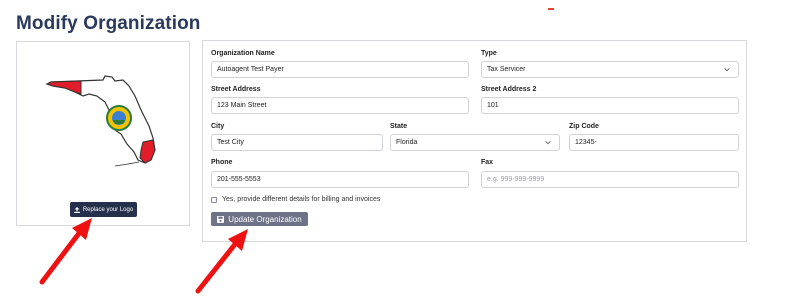  I want to click on street2-input: 101, so click(610, 105).